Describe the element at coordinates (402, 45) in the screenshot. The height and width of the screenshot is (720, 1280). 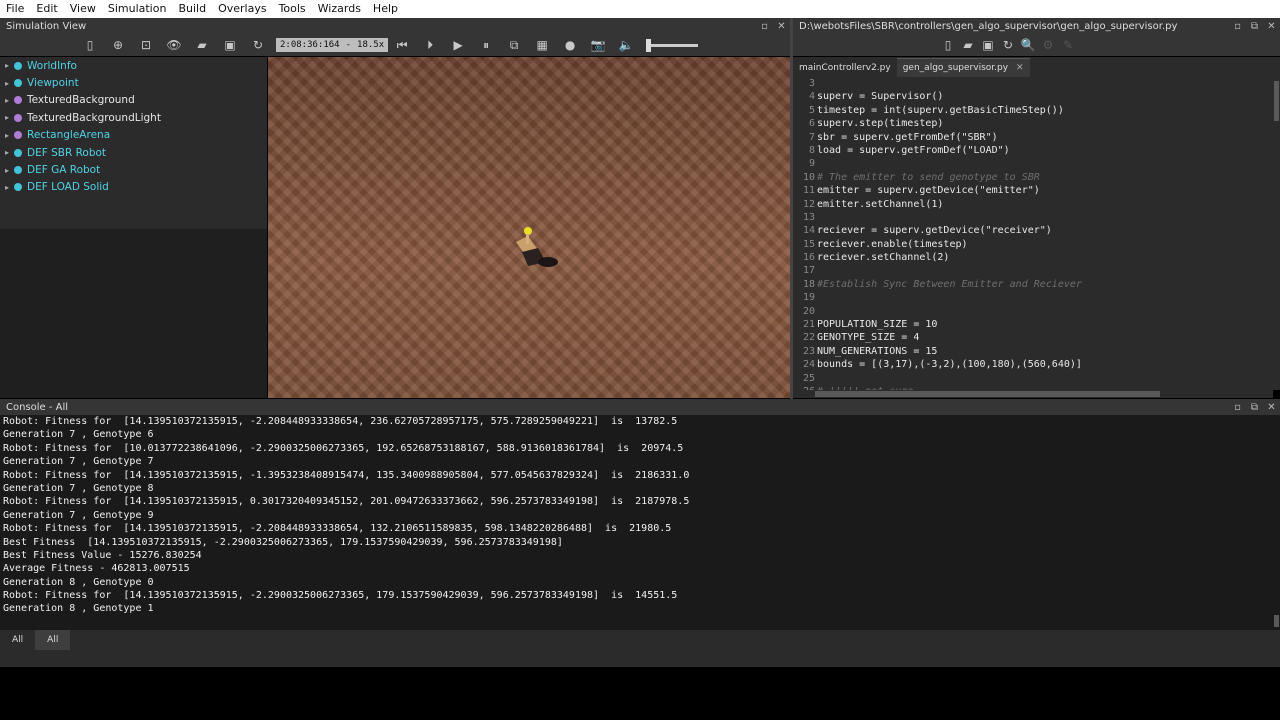
I see `reset-simulation-icon: ⏮` at that location.